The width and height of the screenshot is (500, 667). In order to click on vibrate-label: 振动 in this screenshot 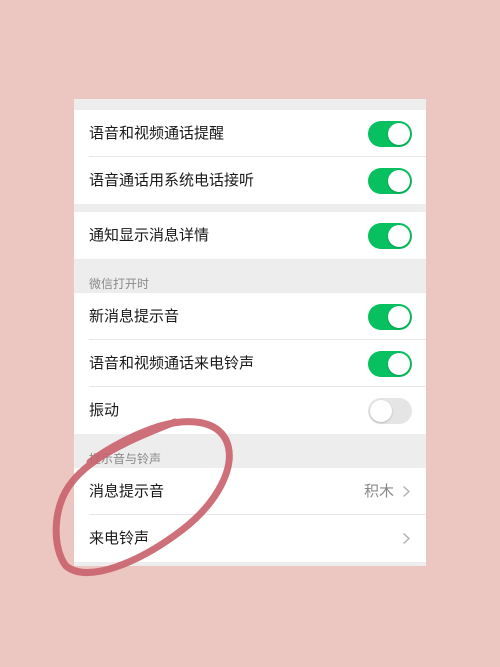, I will do `click(104, 410)`.